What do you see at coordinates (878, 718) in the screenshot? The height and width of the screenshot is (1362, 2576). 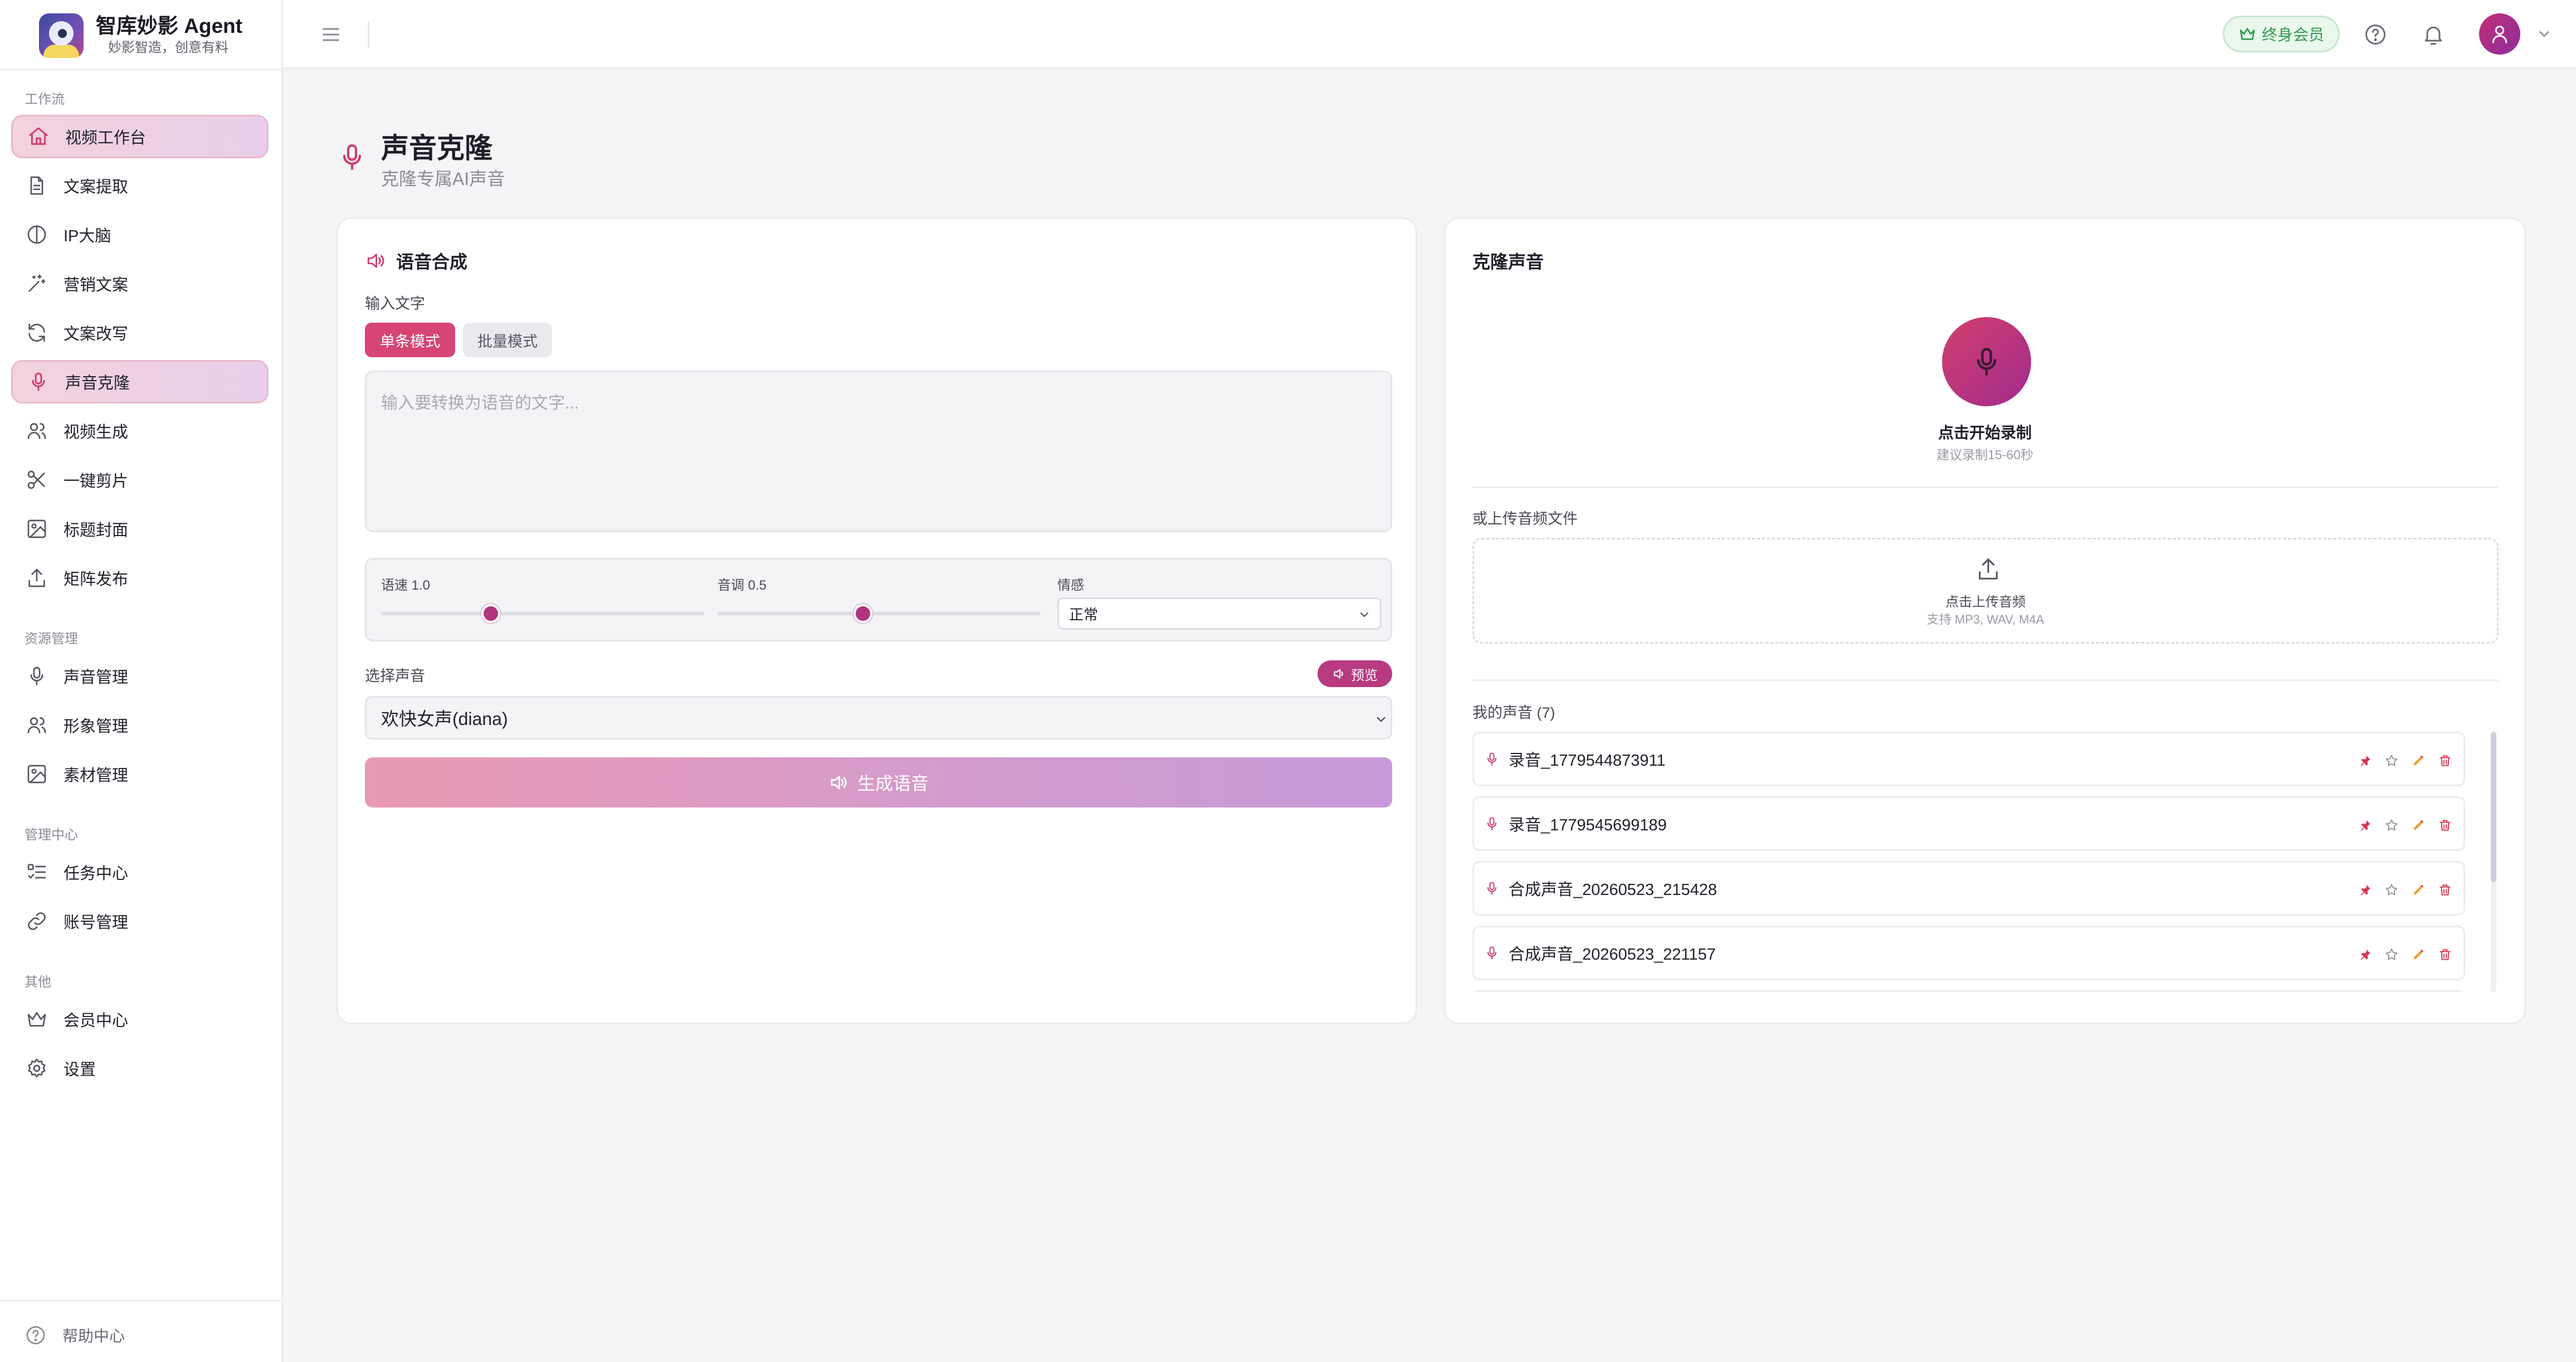 I see `voice-select: 欢快女声(diana)` at bounding box center [878, 718].